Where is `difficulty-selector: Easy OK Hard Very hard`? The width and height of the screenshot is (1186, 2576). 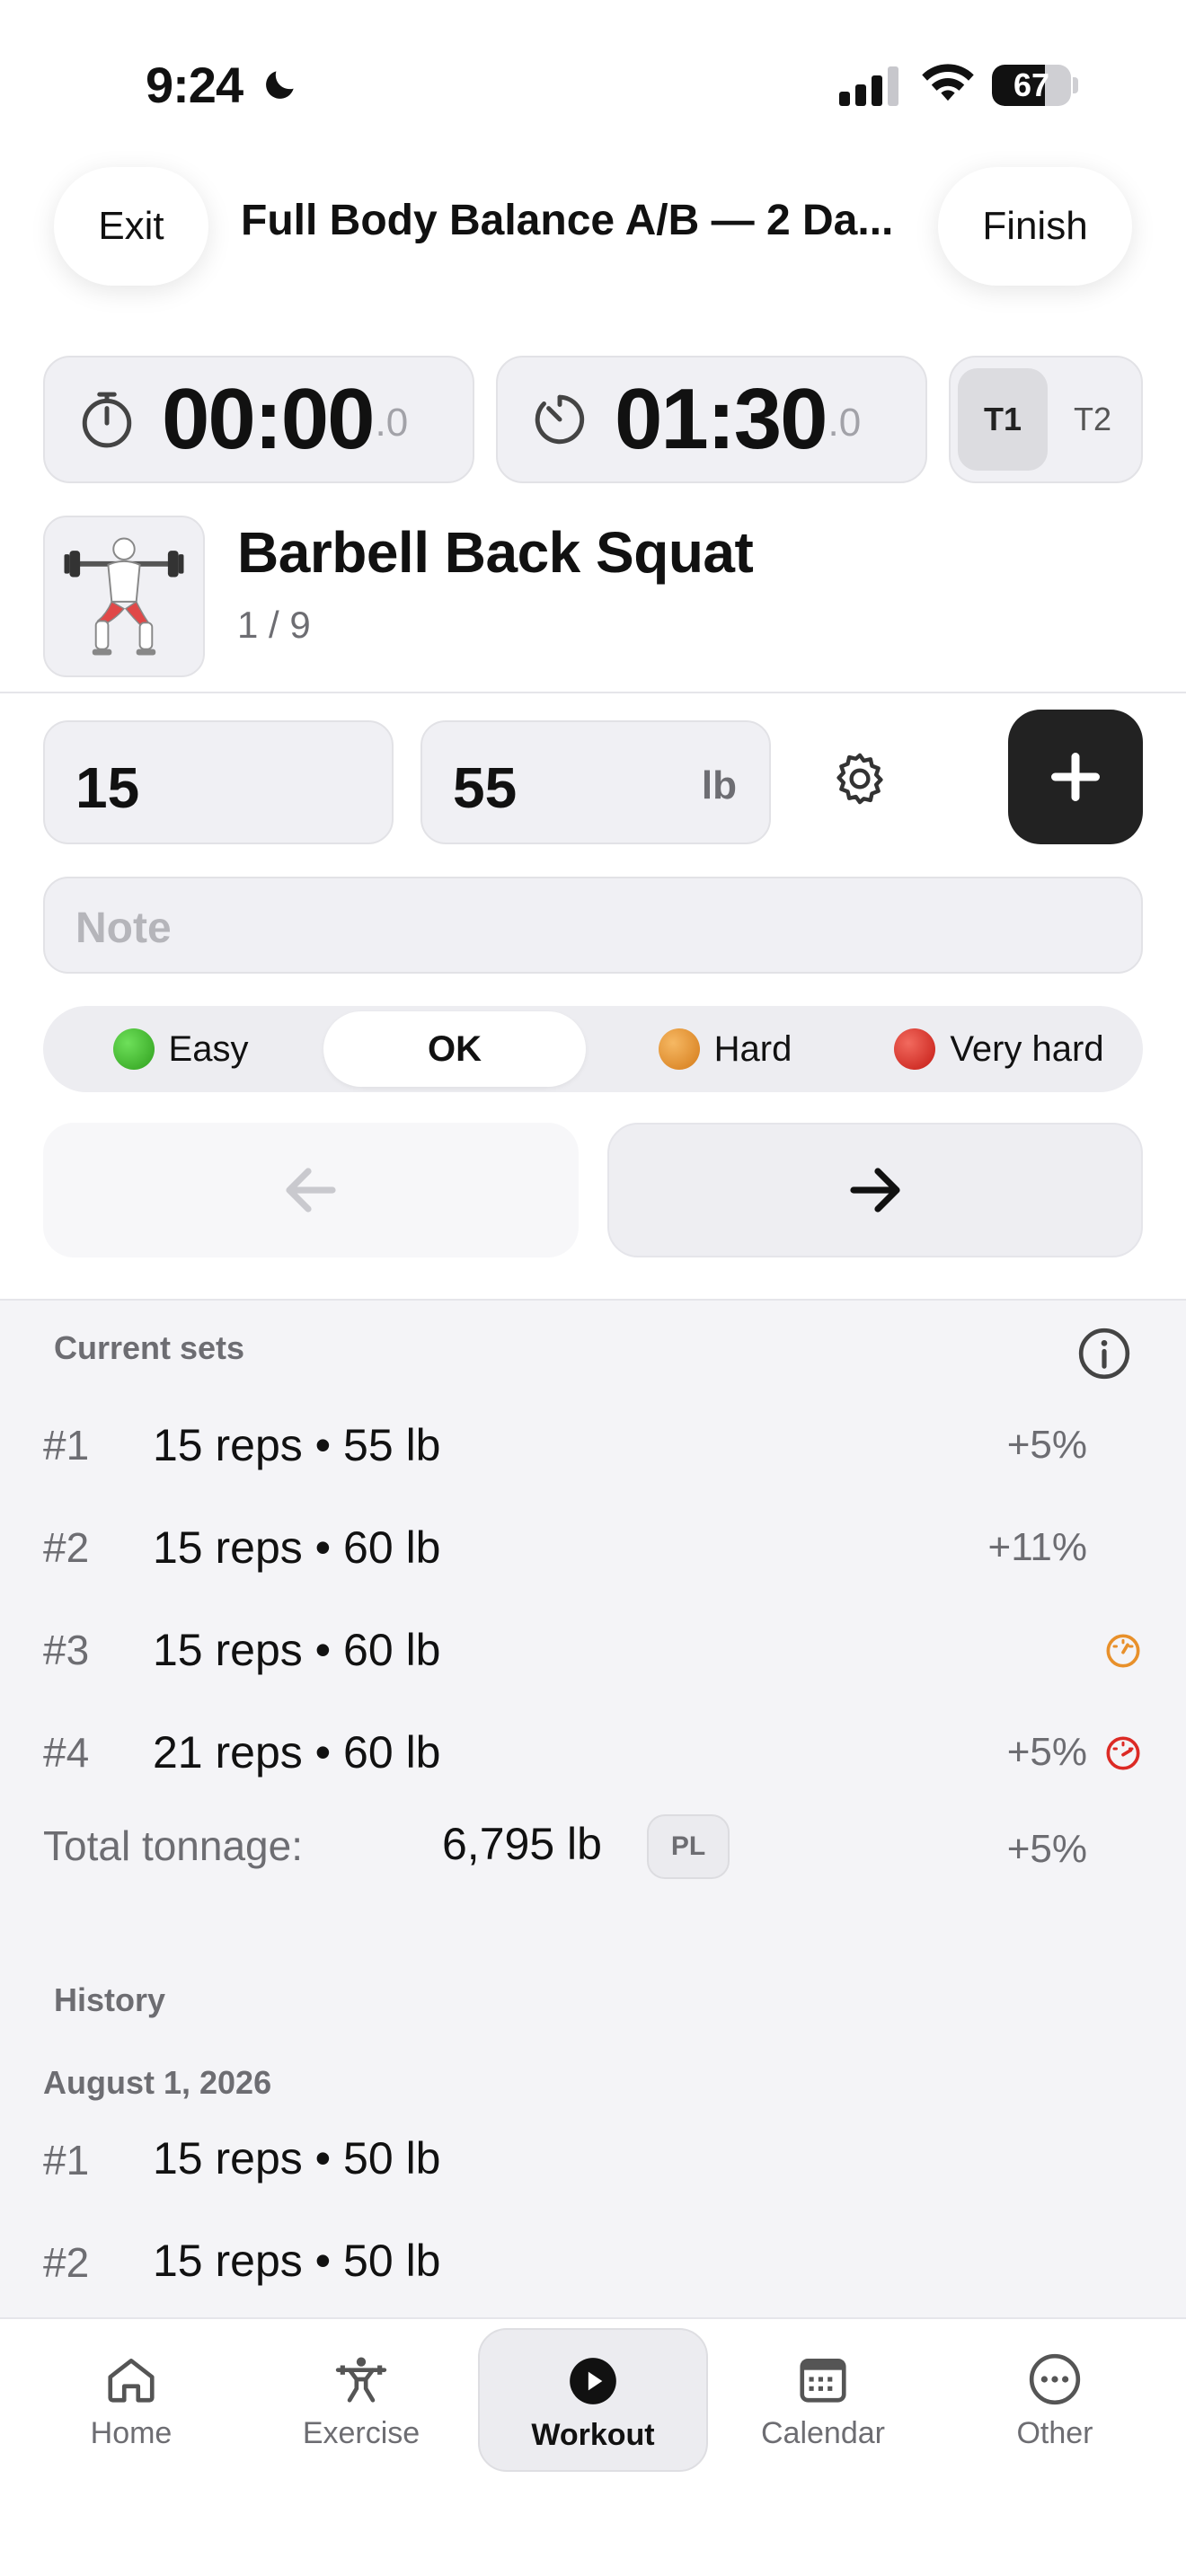
difficulty-selector: Easy OK Hard Very hard is located at coordinates (593, 1049).